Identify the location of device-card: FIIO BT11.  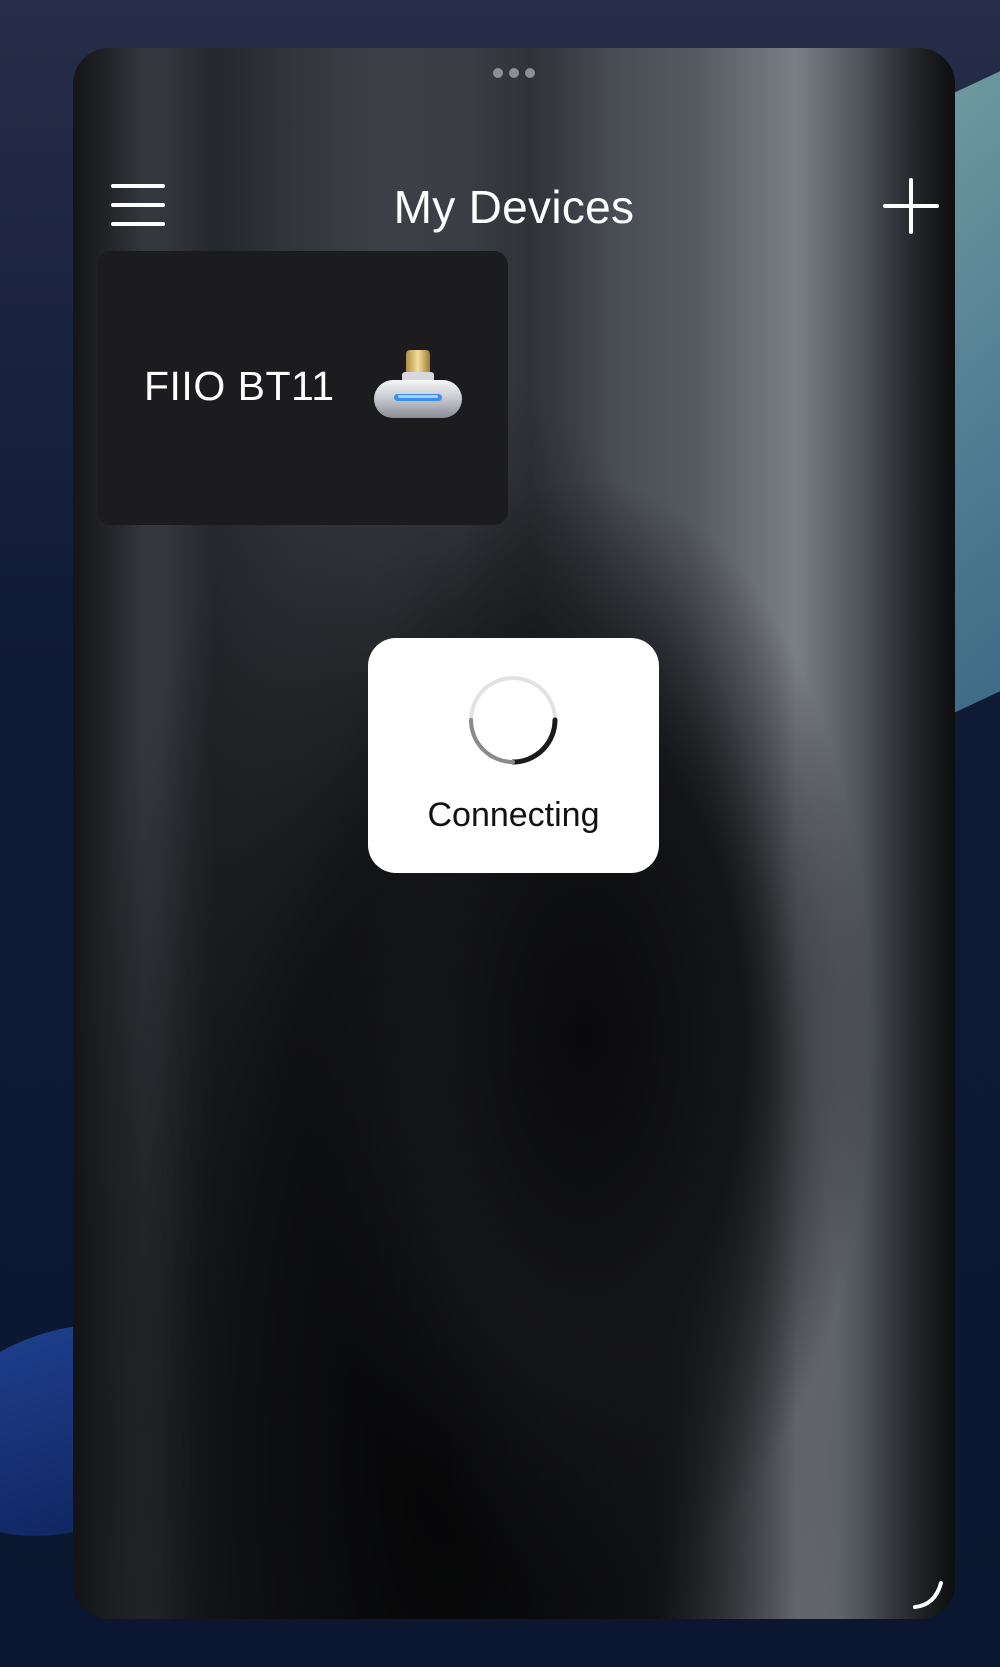
(302, 388).